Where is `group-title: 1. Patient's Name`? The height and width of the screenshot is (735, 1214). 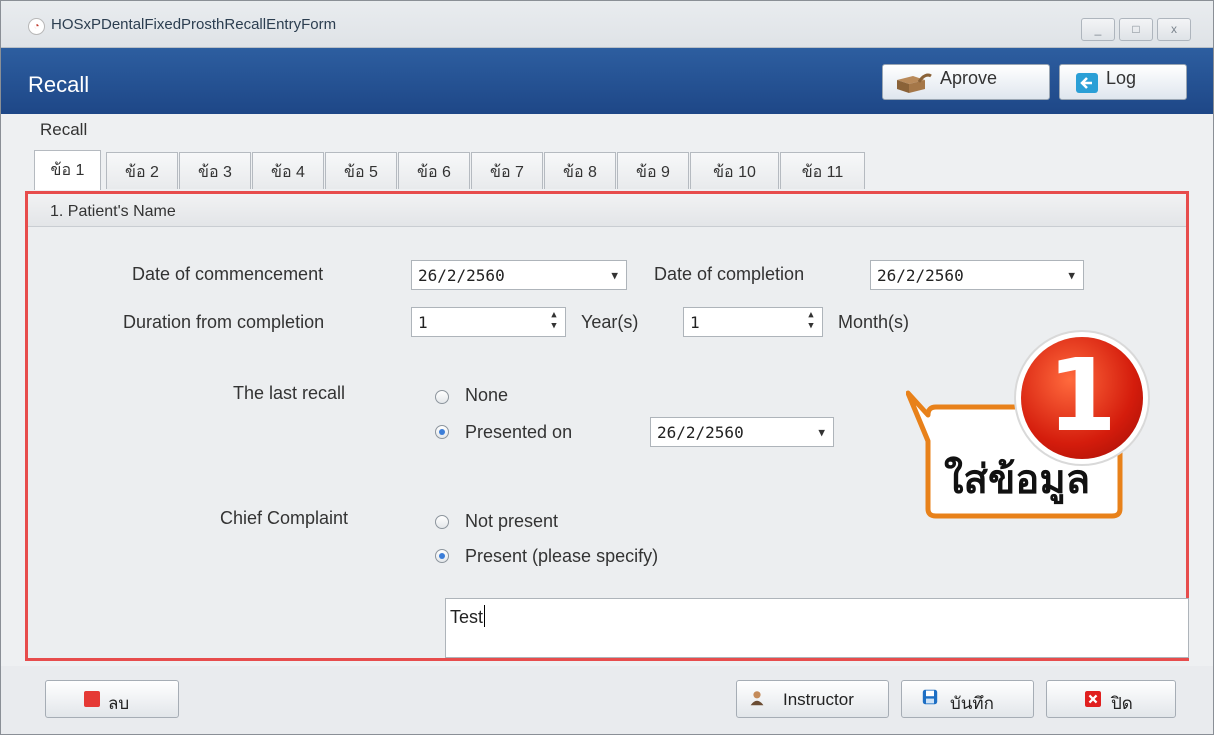 group-title: 1. Patient's Name is located at coordinates (113, 211).